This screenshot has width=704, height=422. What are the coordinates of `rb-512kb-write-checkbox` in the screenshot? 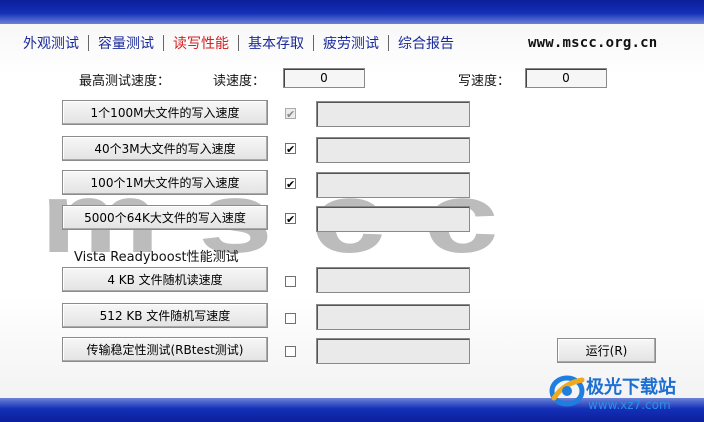 It's located at (290, 318).